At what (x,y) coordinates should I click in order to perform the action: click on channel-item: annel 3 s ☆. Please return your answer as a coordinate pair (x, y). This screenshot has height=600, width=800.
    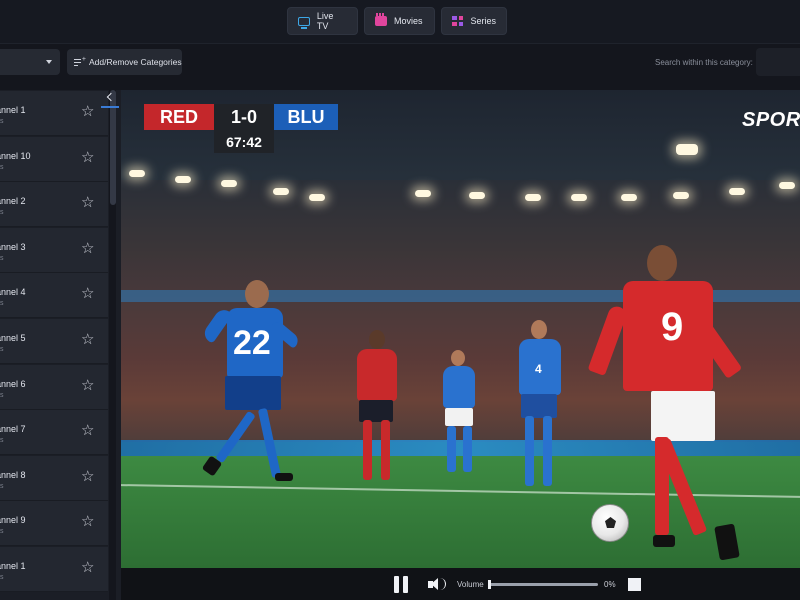
    Looking at the image, I should click on (54, 250).